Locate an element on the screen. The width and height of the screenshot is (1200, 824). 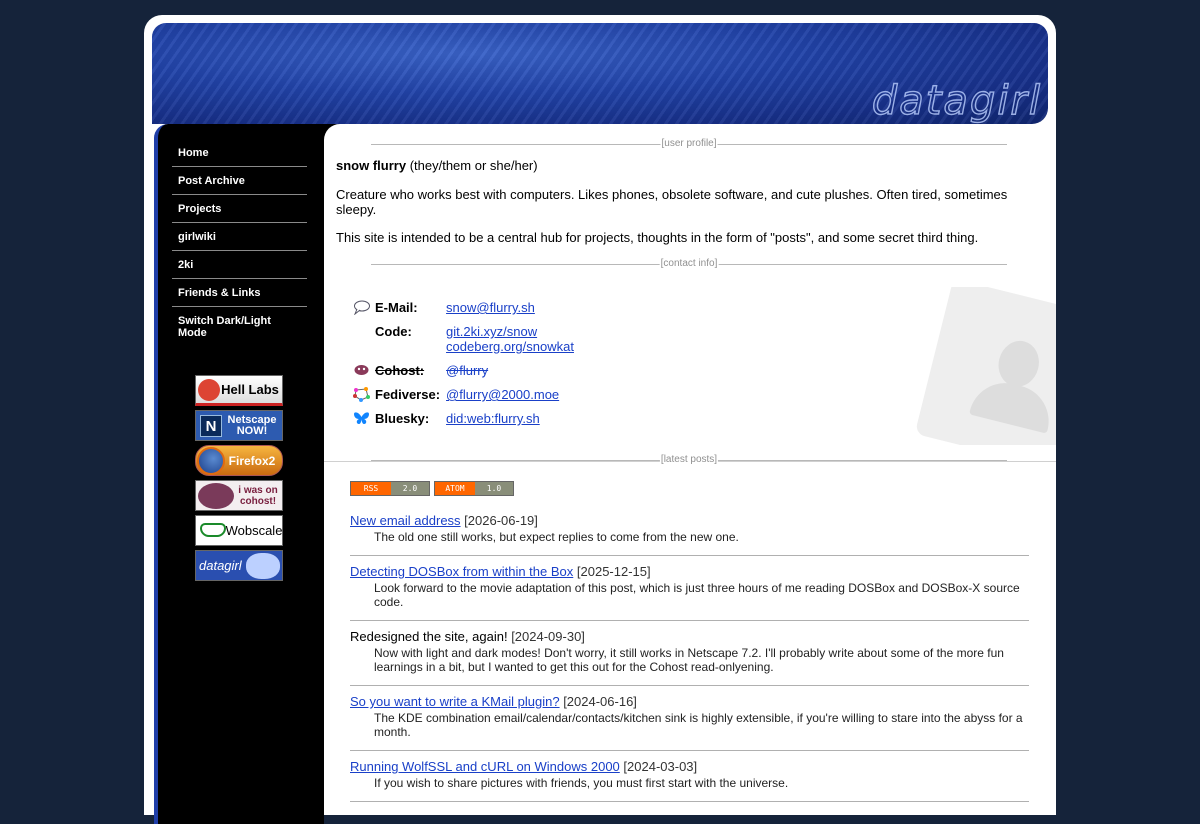
cohost-eggbug-icon is located at coordinates (361, 370).